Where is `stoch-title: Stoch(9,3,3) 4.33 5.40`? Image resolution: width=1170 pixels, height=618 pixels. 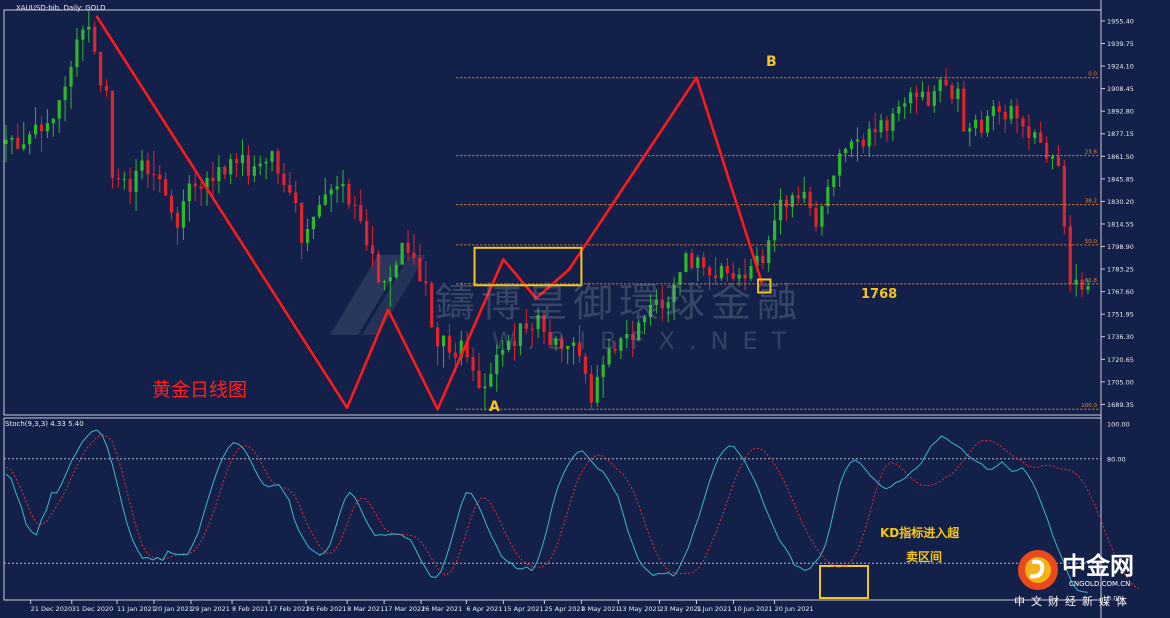 stoch-title: Stoch(9,3,3) 4.33 5.40 is located at coordinates (44, 424).